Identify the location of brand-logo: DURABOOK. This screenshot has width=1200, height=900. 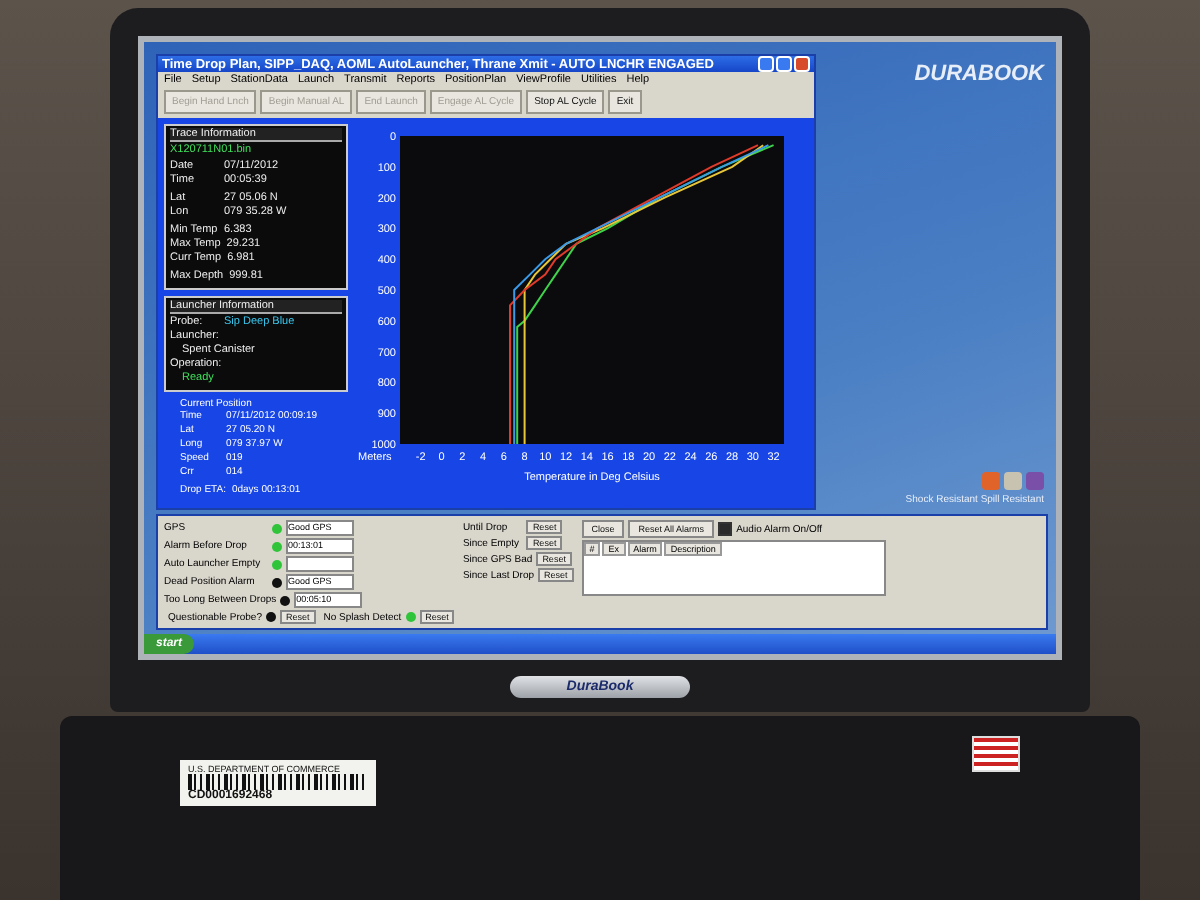
(979, 74).